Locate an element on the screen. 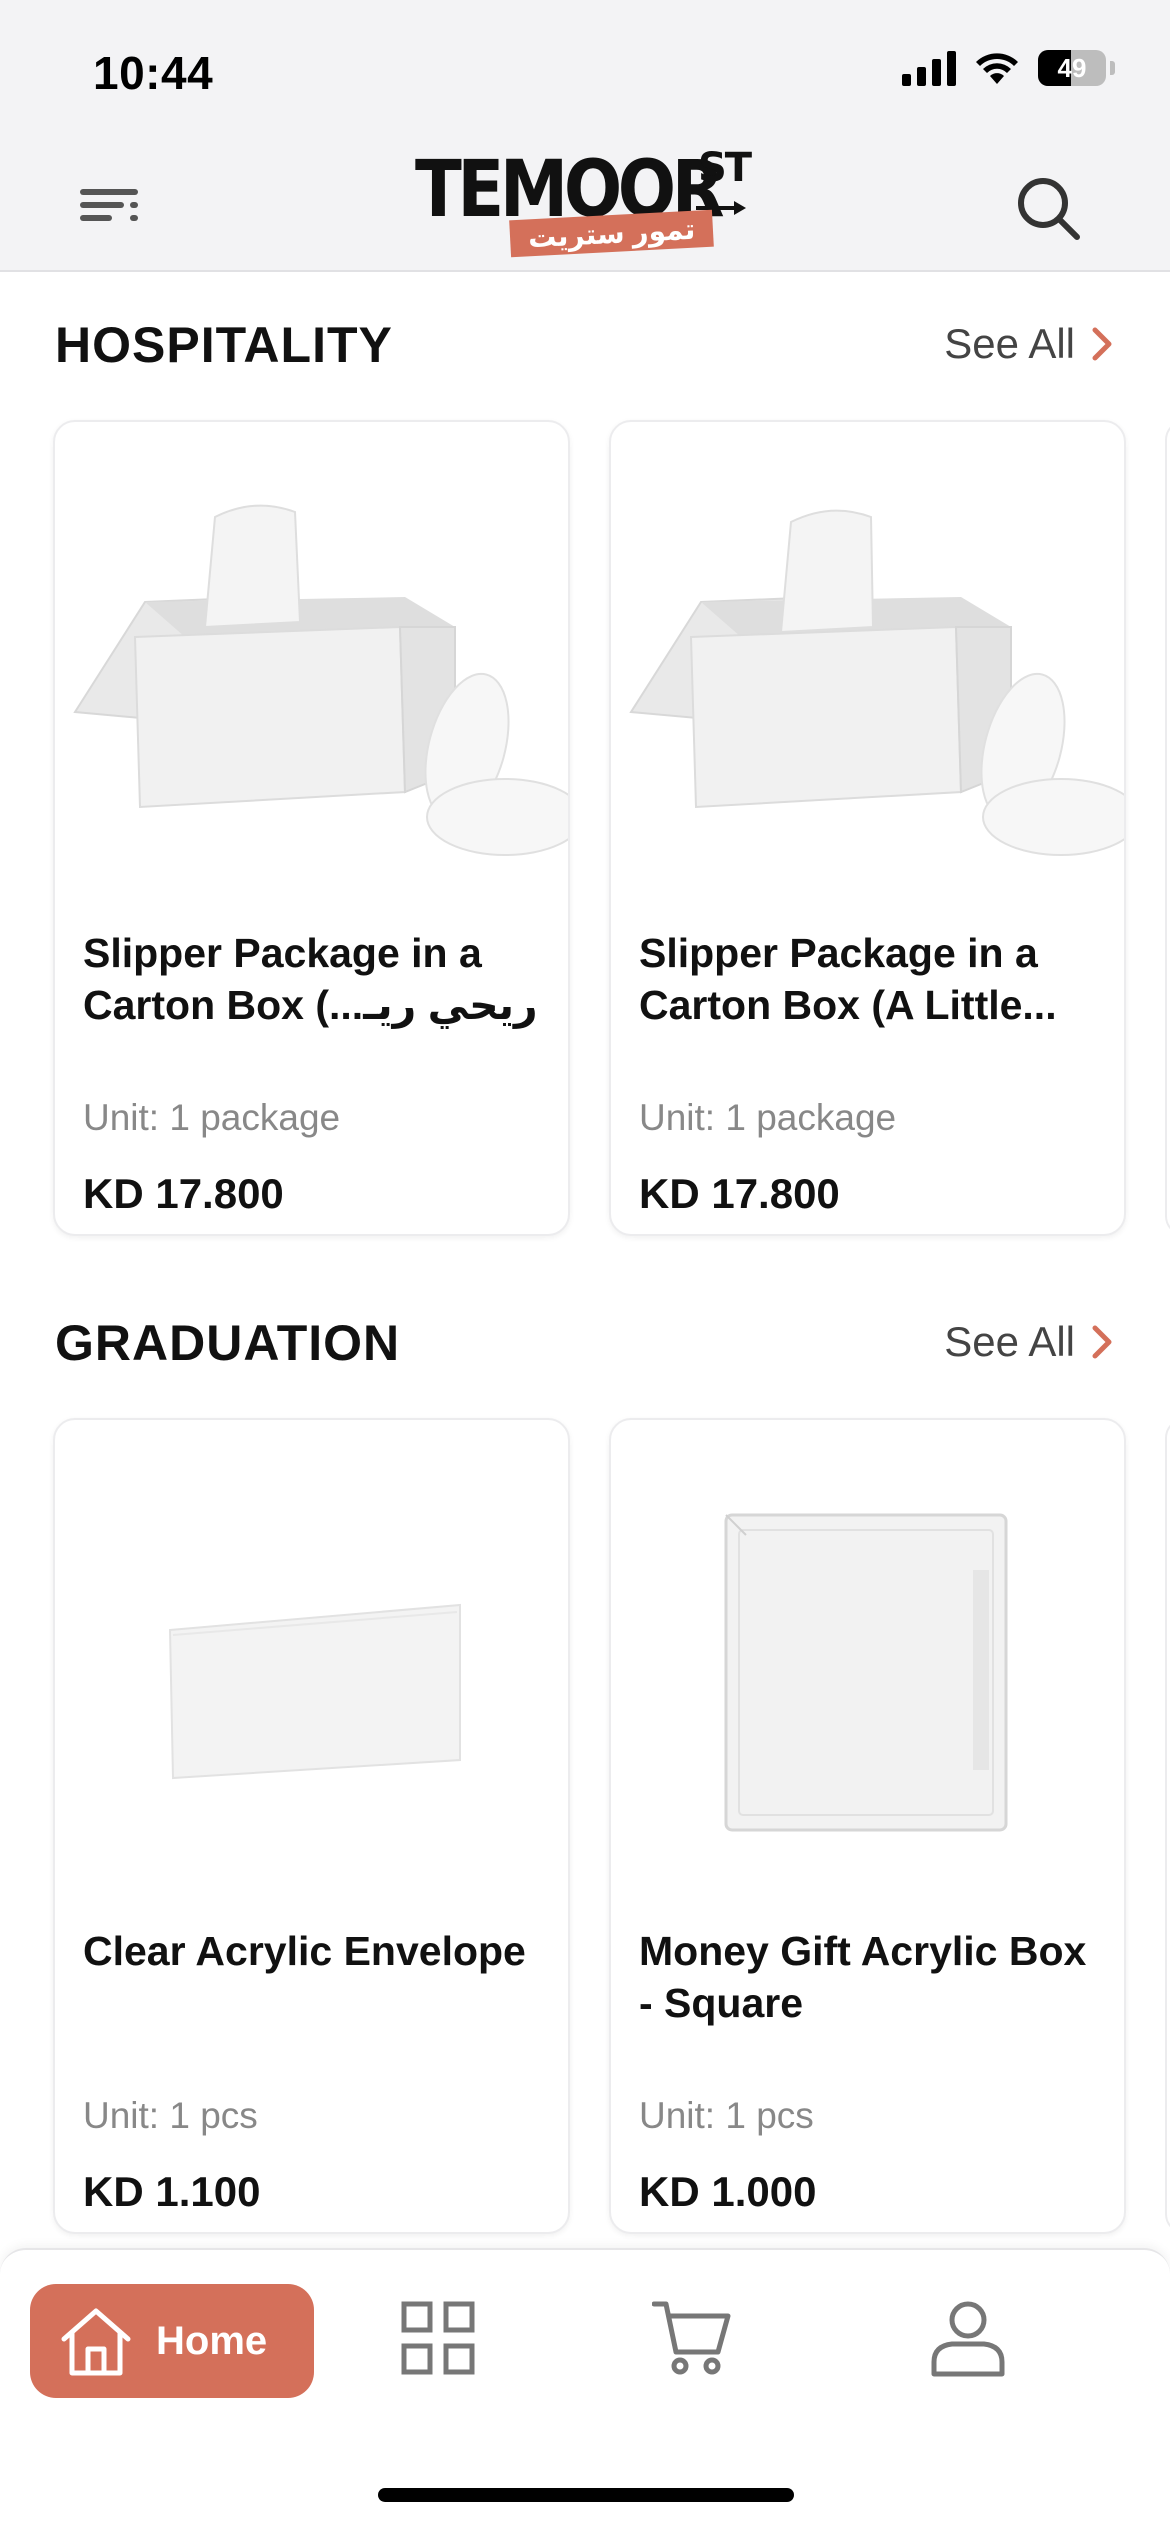 The width and height of the screenshot is (1170, 2532). product-name: Clear Acrylic Envelope is located at coordinates (304, 1951).